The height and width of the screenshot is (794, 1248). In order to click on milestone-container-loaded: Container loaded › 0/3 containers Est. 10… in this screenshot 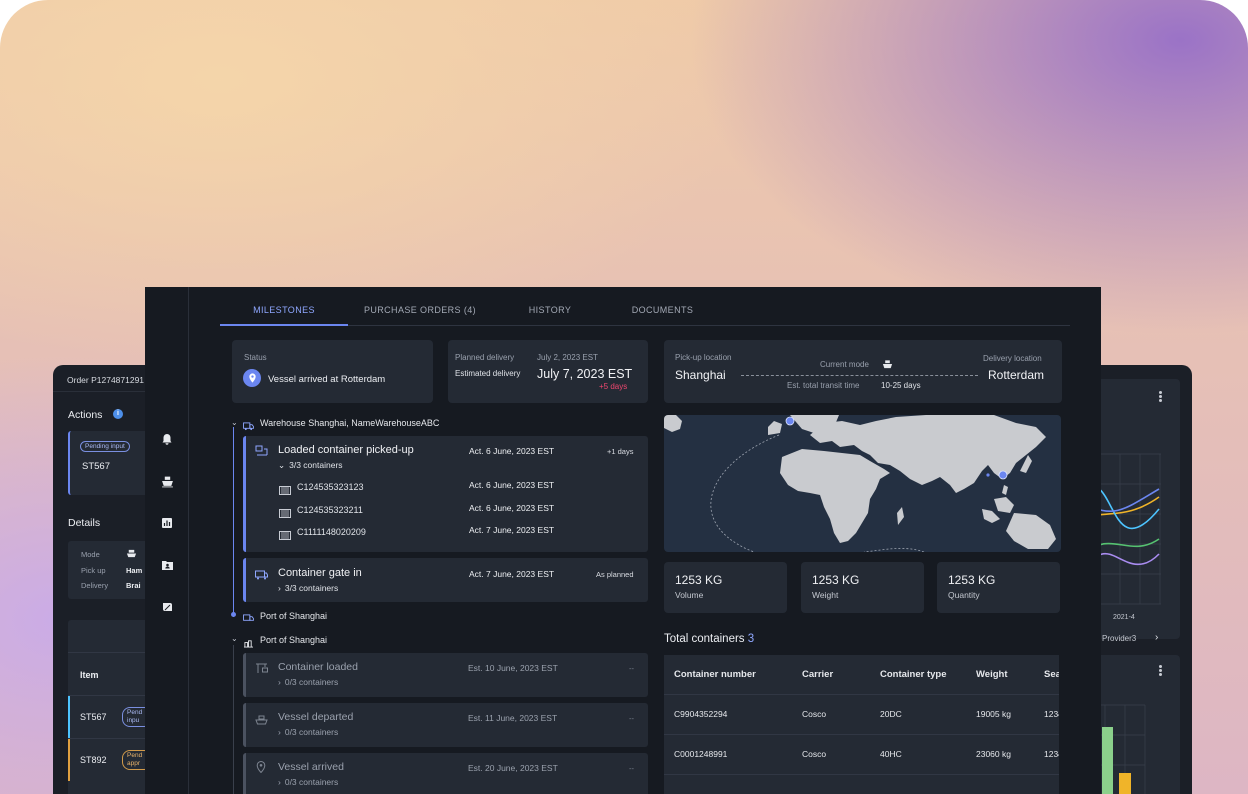, I will do `click(445, 675)`.